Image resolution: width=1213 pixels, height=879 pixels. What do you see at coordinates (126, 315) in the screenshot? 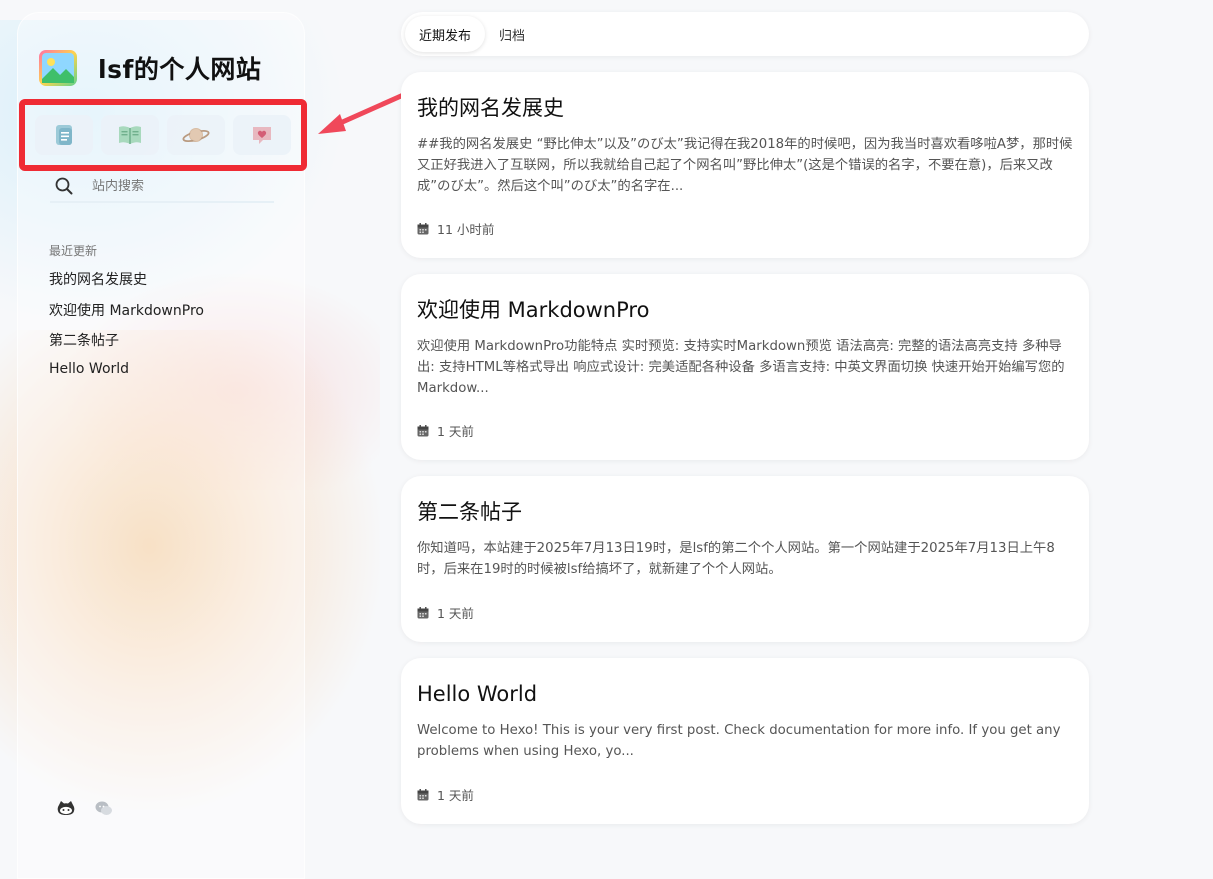
I see `recent-item: 欢迎使用 MarkdownPro` at bounding box center [126, 315].